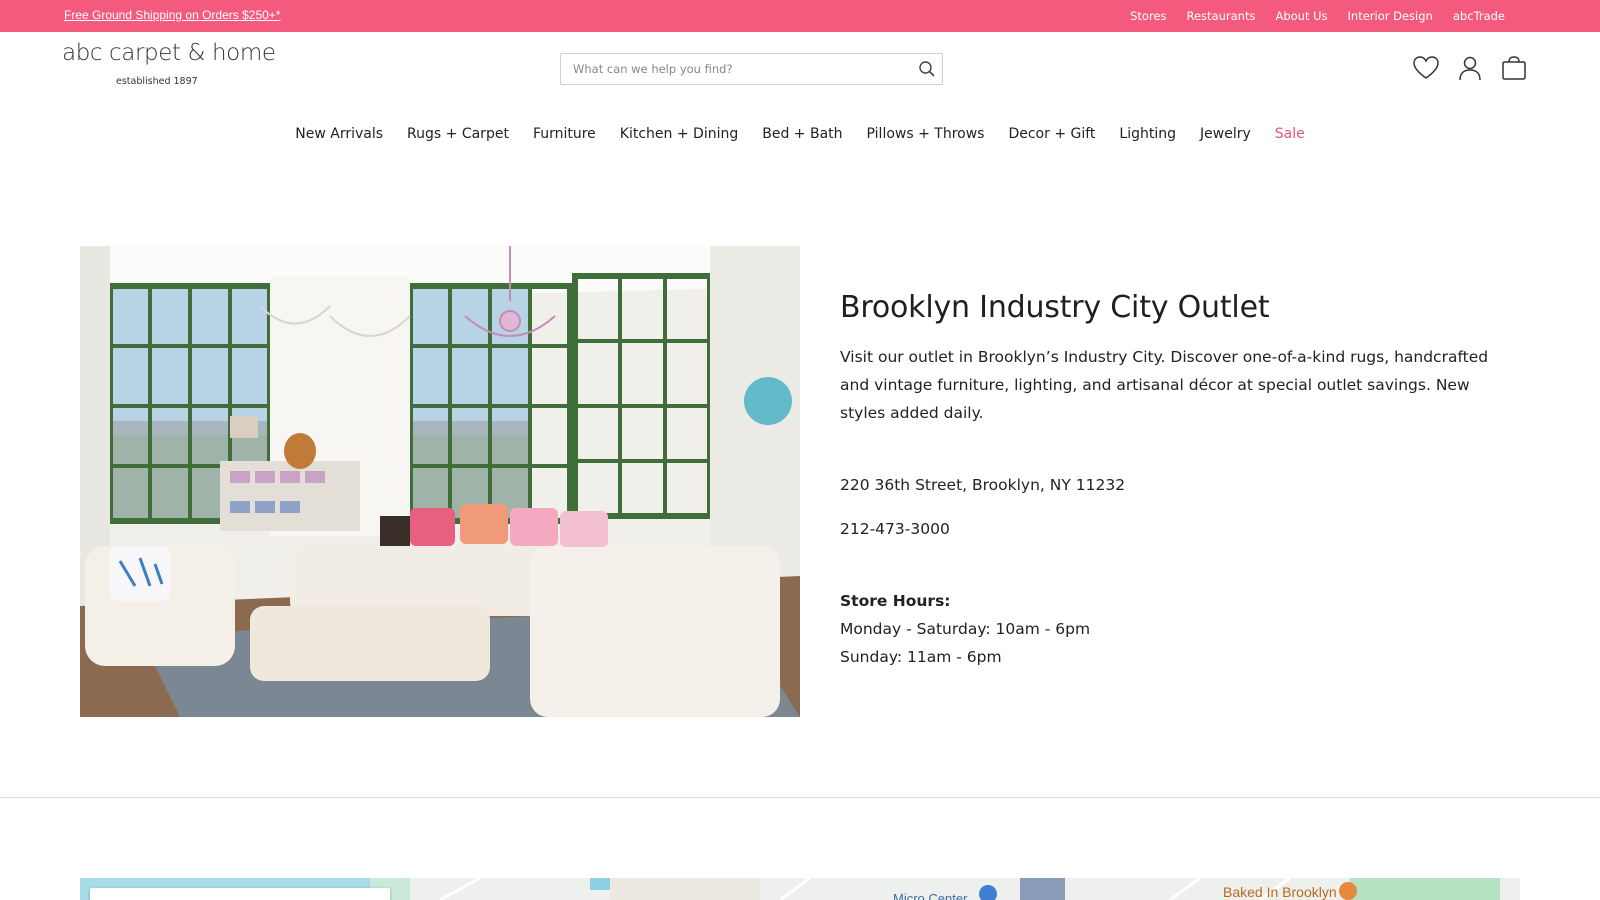  I want to click on nav-bed-bath: Bed + Bath, so click(802, 134).